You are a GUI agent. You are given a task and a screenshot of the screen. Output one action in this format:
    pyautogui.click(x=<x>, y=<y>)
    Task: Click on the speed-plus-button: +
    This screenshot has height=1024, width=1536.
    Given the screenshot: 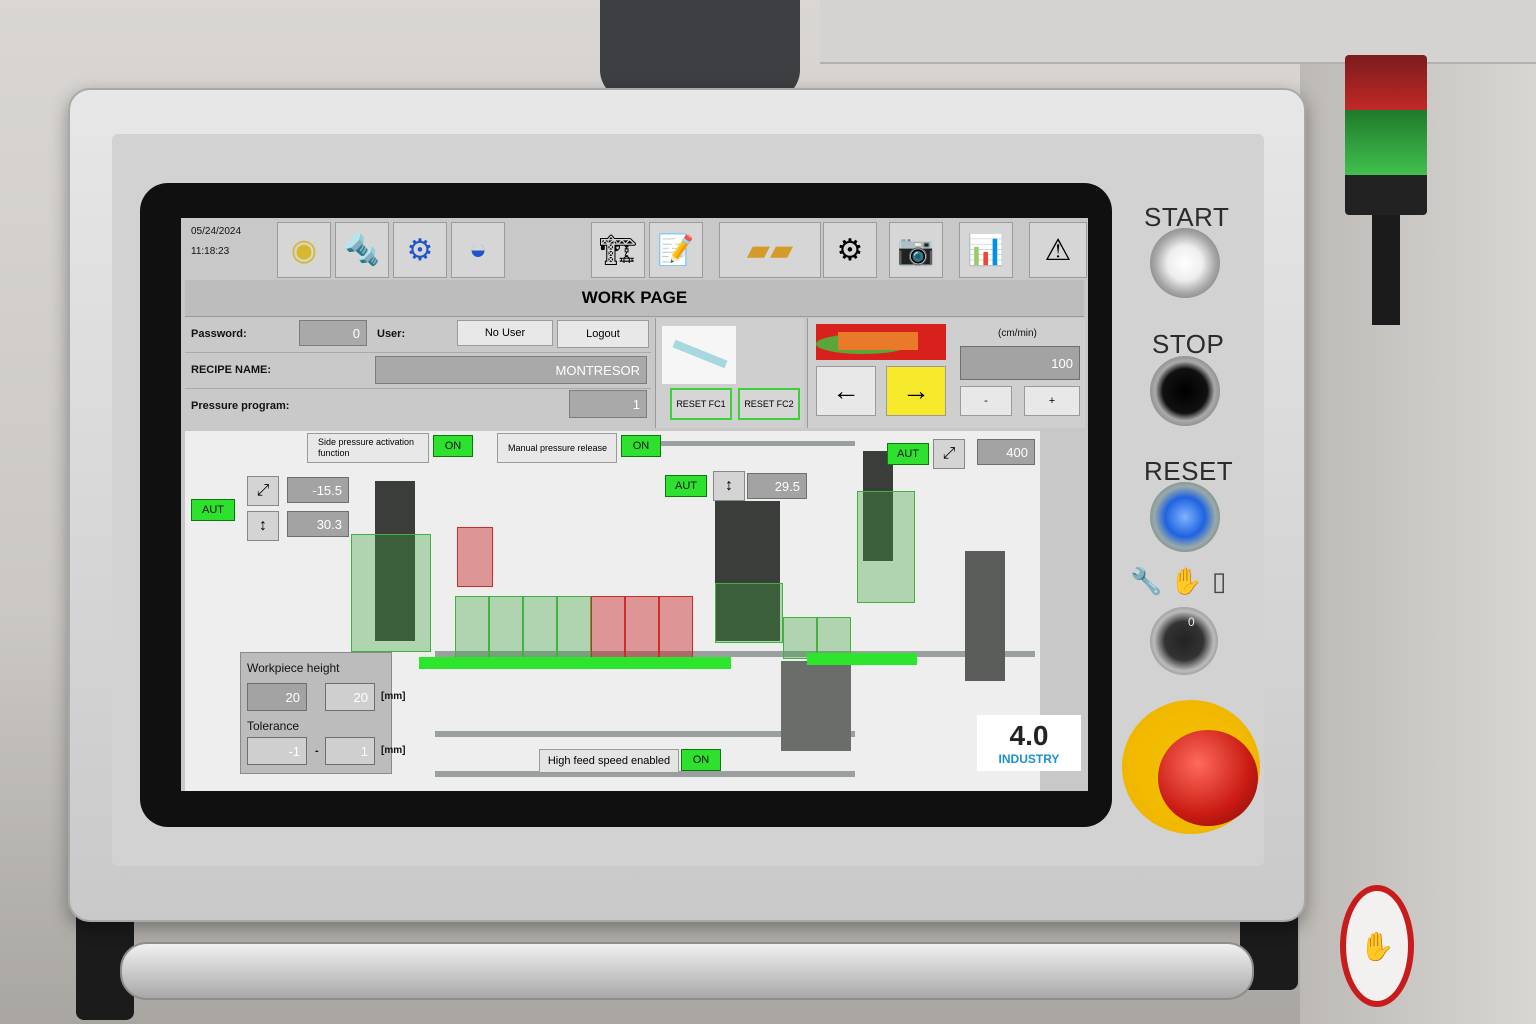 What is the action you would take?
    pyautogui.click(x=1052, y=401)
    